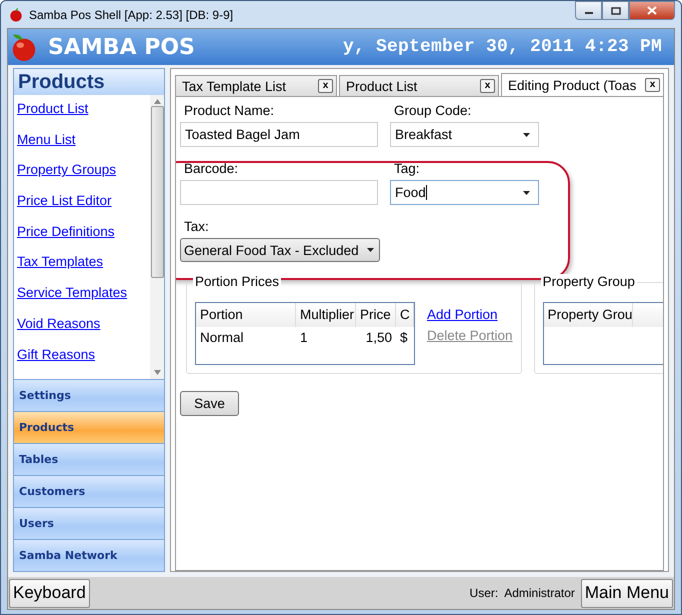 The height and width of the screenshot is (615, 682). Describe the element at coordinates (89, 555) in the screenshot. I see `section-button: Samba Network` at that location.